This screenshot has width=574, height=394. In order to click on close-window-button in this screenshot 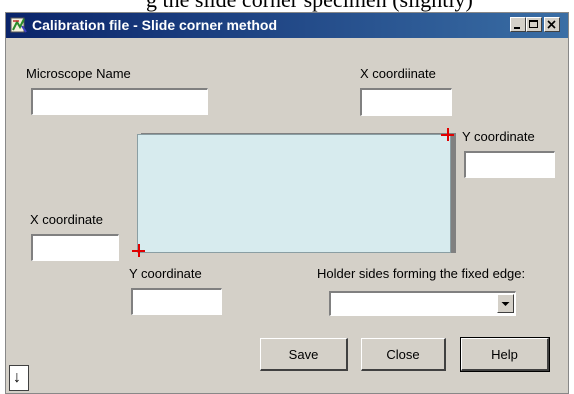, I will do `click(552, 24)`.